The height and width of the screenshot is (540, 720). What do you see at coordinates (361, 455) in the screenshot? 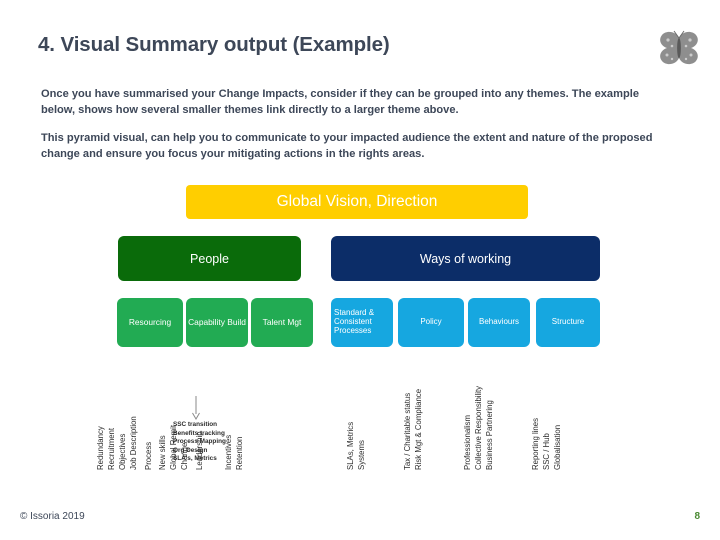
I see `impact-label: Systems` at bounding box center [361, 455].